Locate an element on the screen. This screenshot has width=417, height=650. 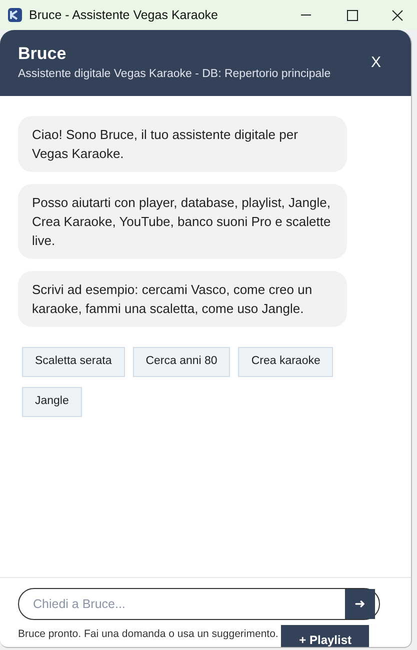
chat-message: Ciao! Sono Bruce, il tuo assistente digitale per Vegas Karaoke. is located at coordinates (182, 144).